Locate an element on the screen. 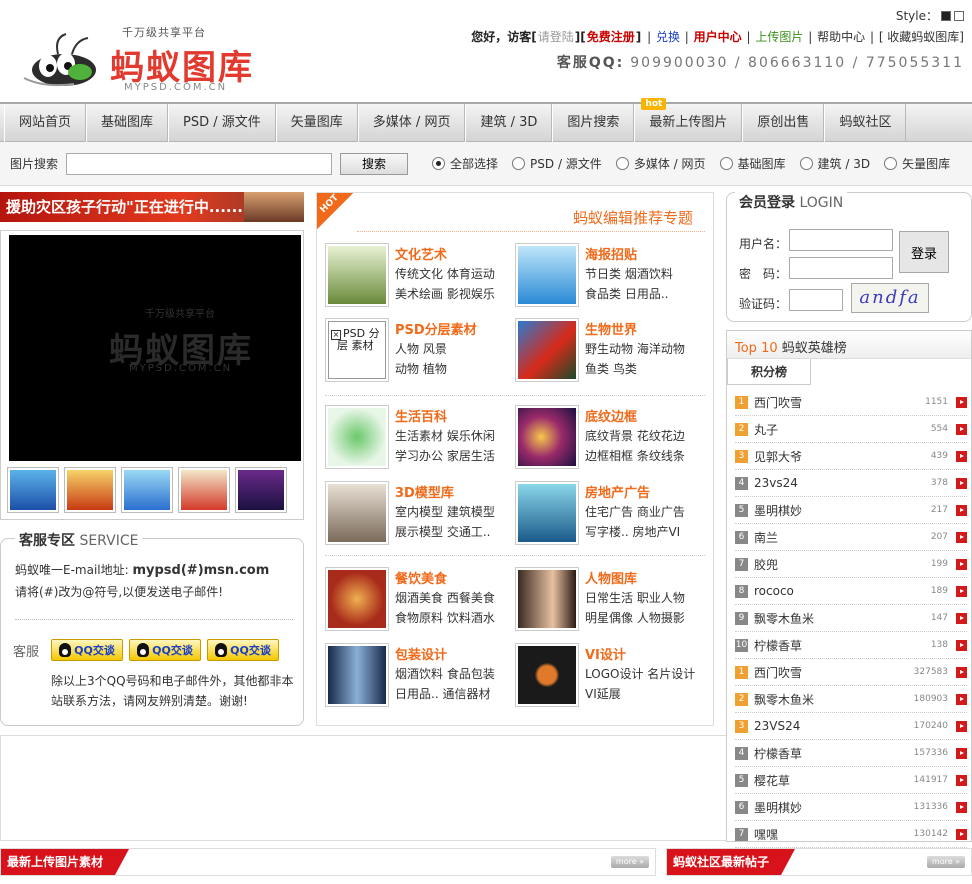  rank-user-name: 丸子 is located at coordinates (842, 429).